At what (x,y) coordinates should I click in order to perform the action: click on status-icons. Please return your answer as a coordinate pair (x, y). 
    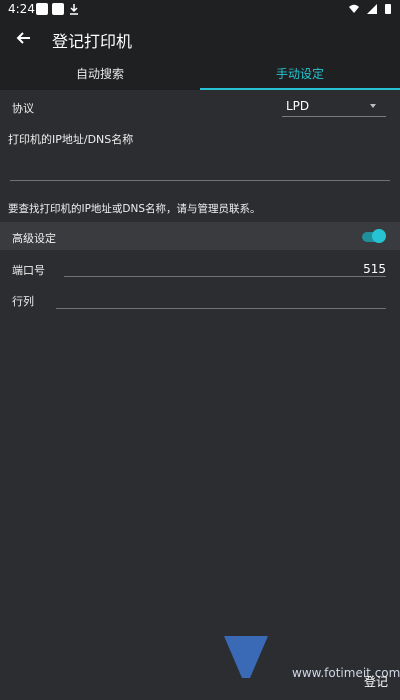
    Looking at the image, I should click on (370, 10).